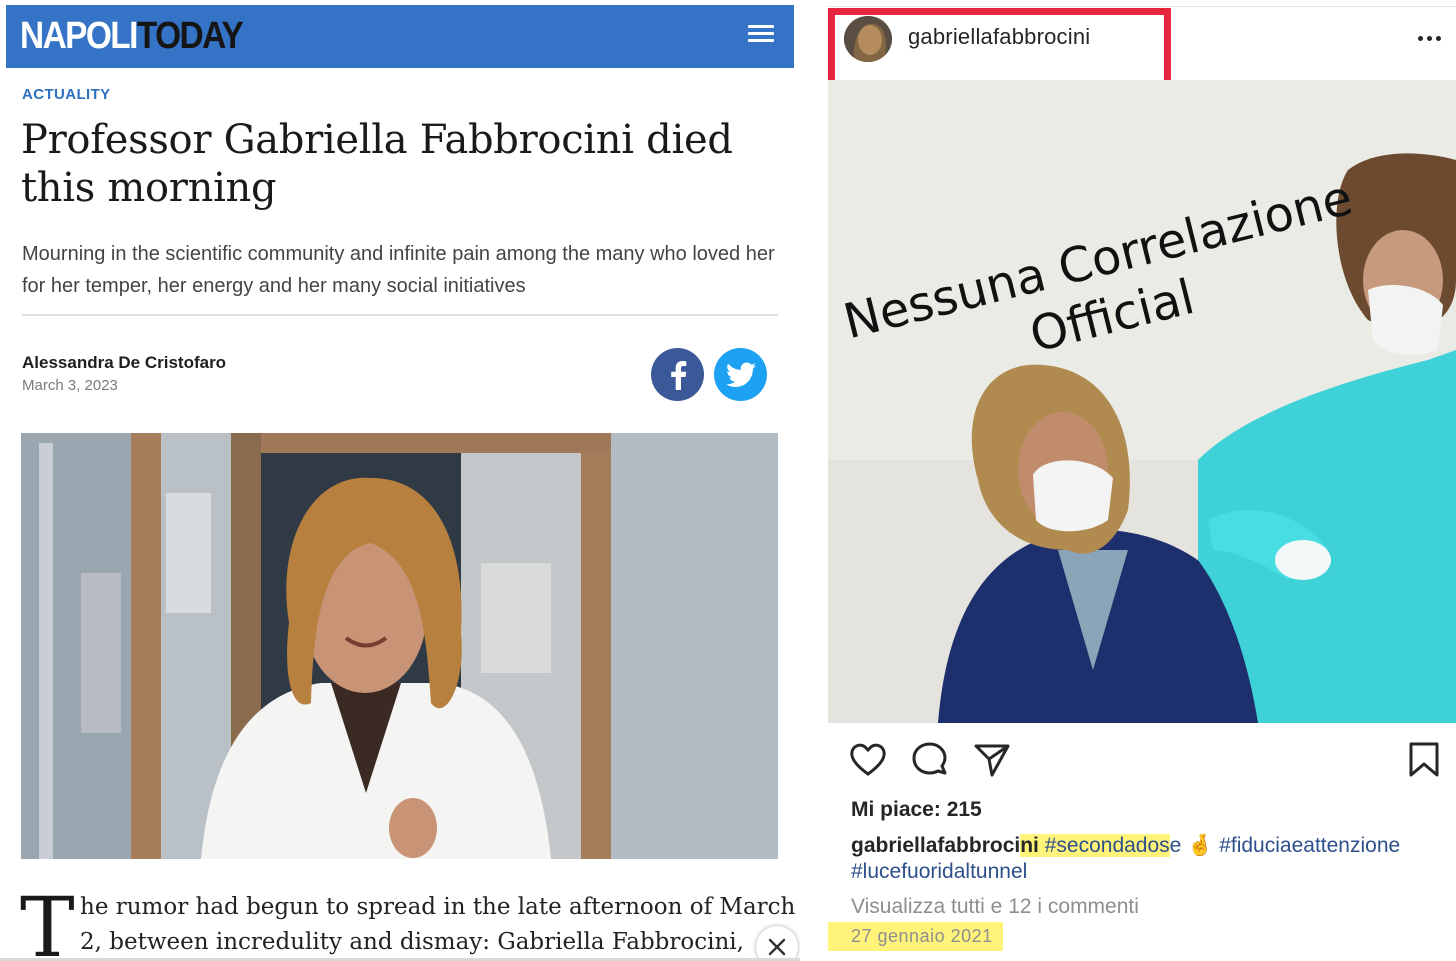 The width and height of the screenshot is (1456, 961). I want to click on hashtag-secondadose-end: e, so click(1176, 845).